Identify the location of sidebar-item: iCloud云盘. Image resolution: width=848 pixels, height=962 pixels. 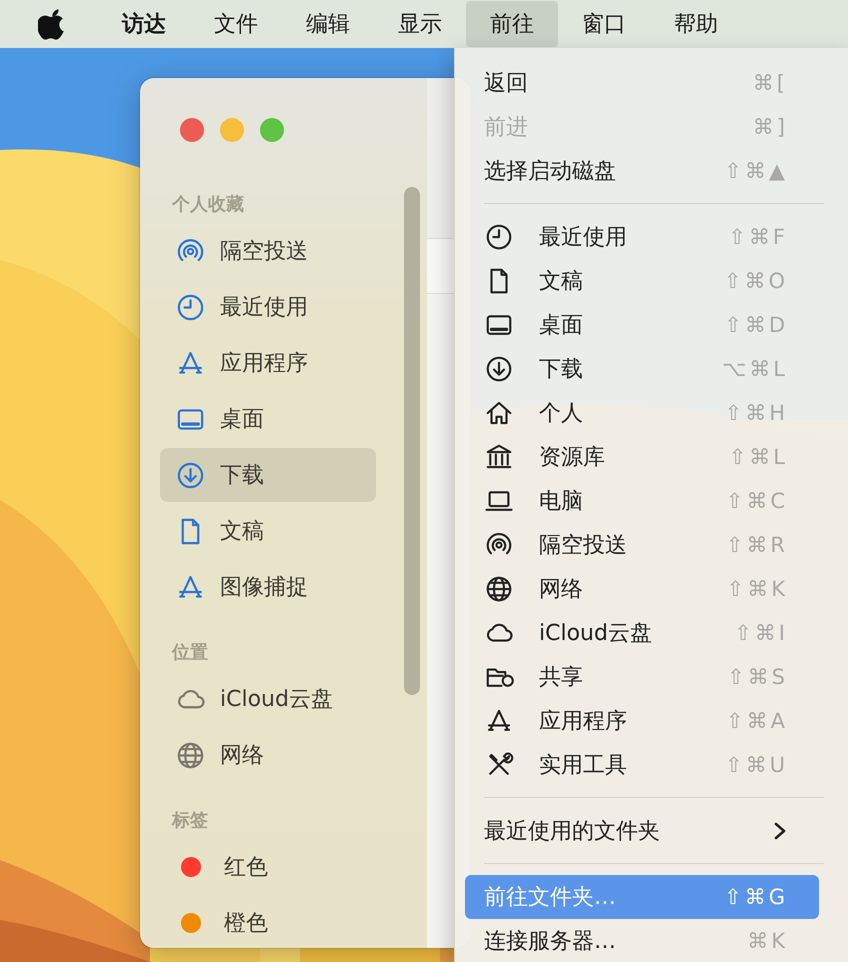
(268, 699).